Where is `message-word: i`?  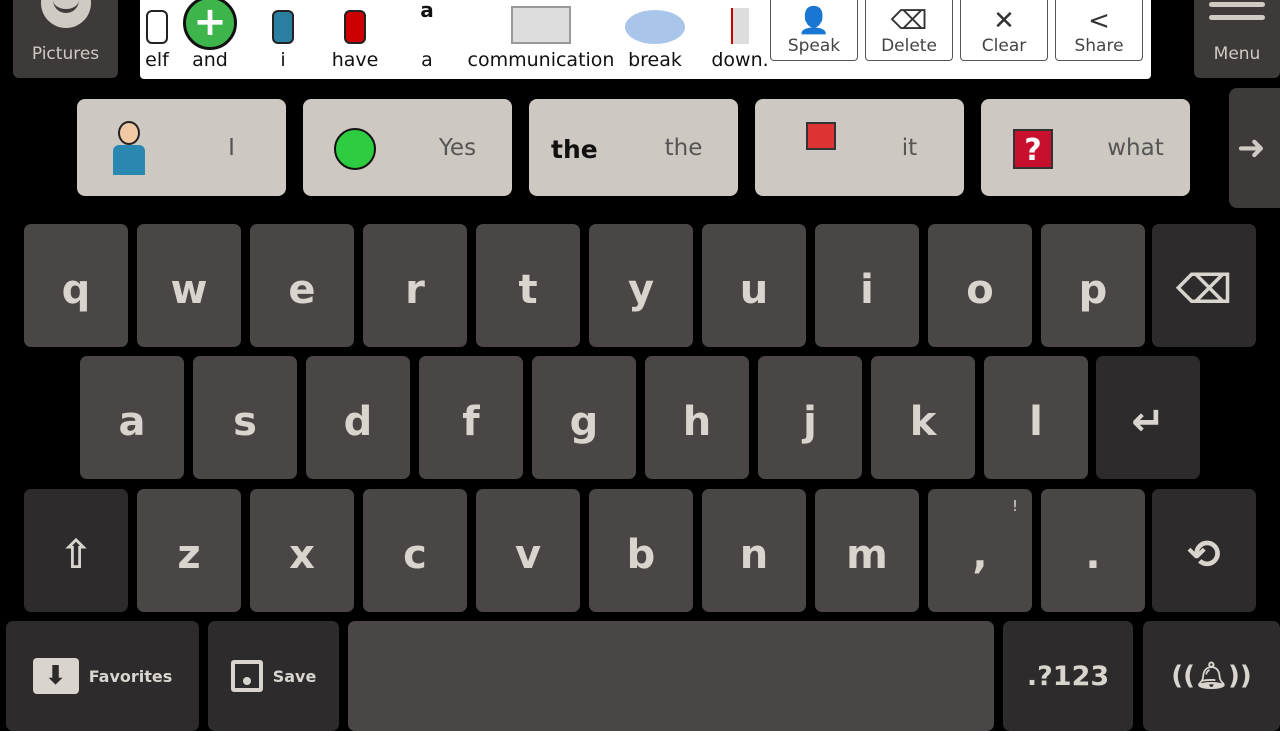
message-word: i is located at coordinates (283, 39).